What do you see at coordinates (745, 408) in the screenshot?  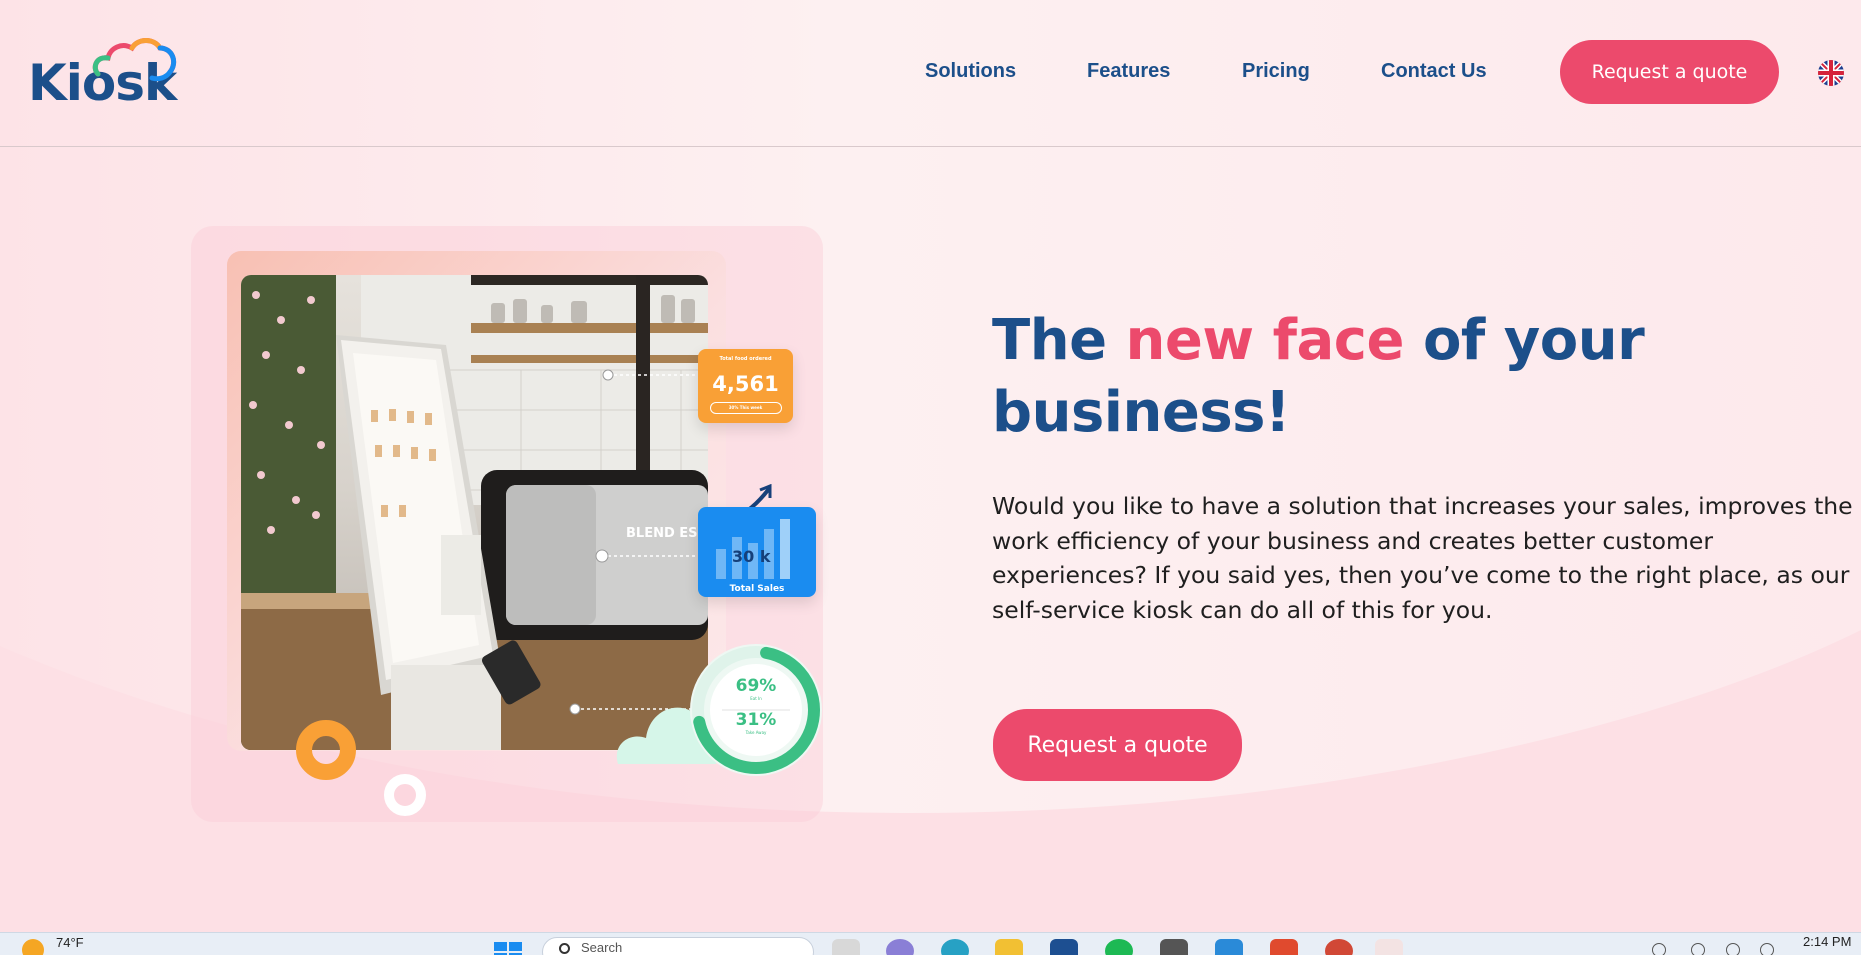 I see `total-food-sub: 30% This week` at bounding box center [745, 408].